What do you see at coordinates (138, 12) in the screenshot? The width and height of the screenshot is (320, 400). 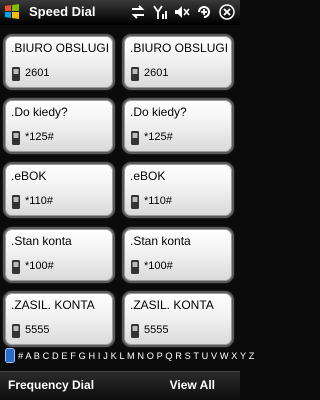 I see `sync-icon` at bounding box center [138, 12].